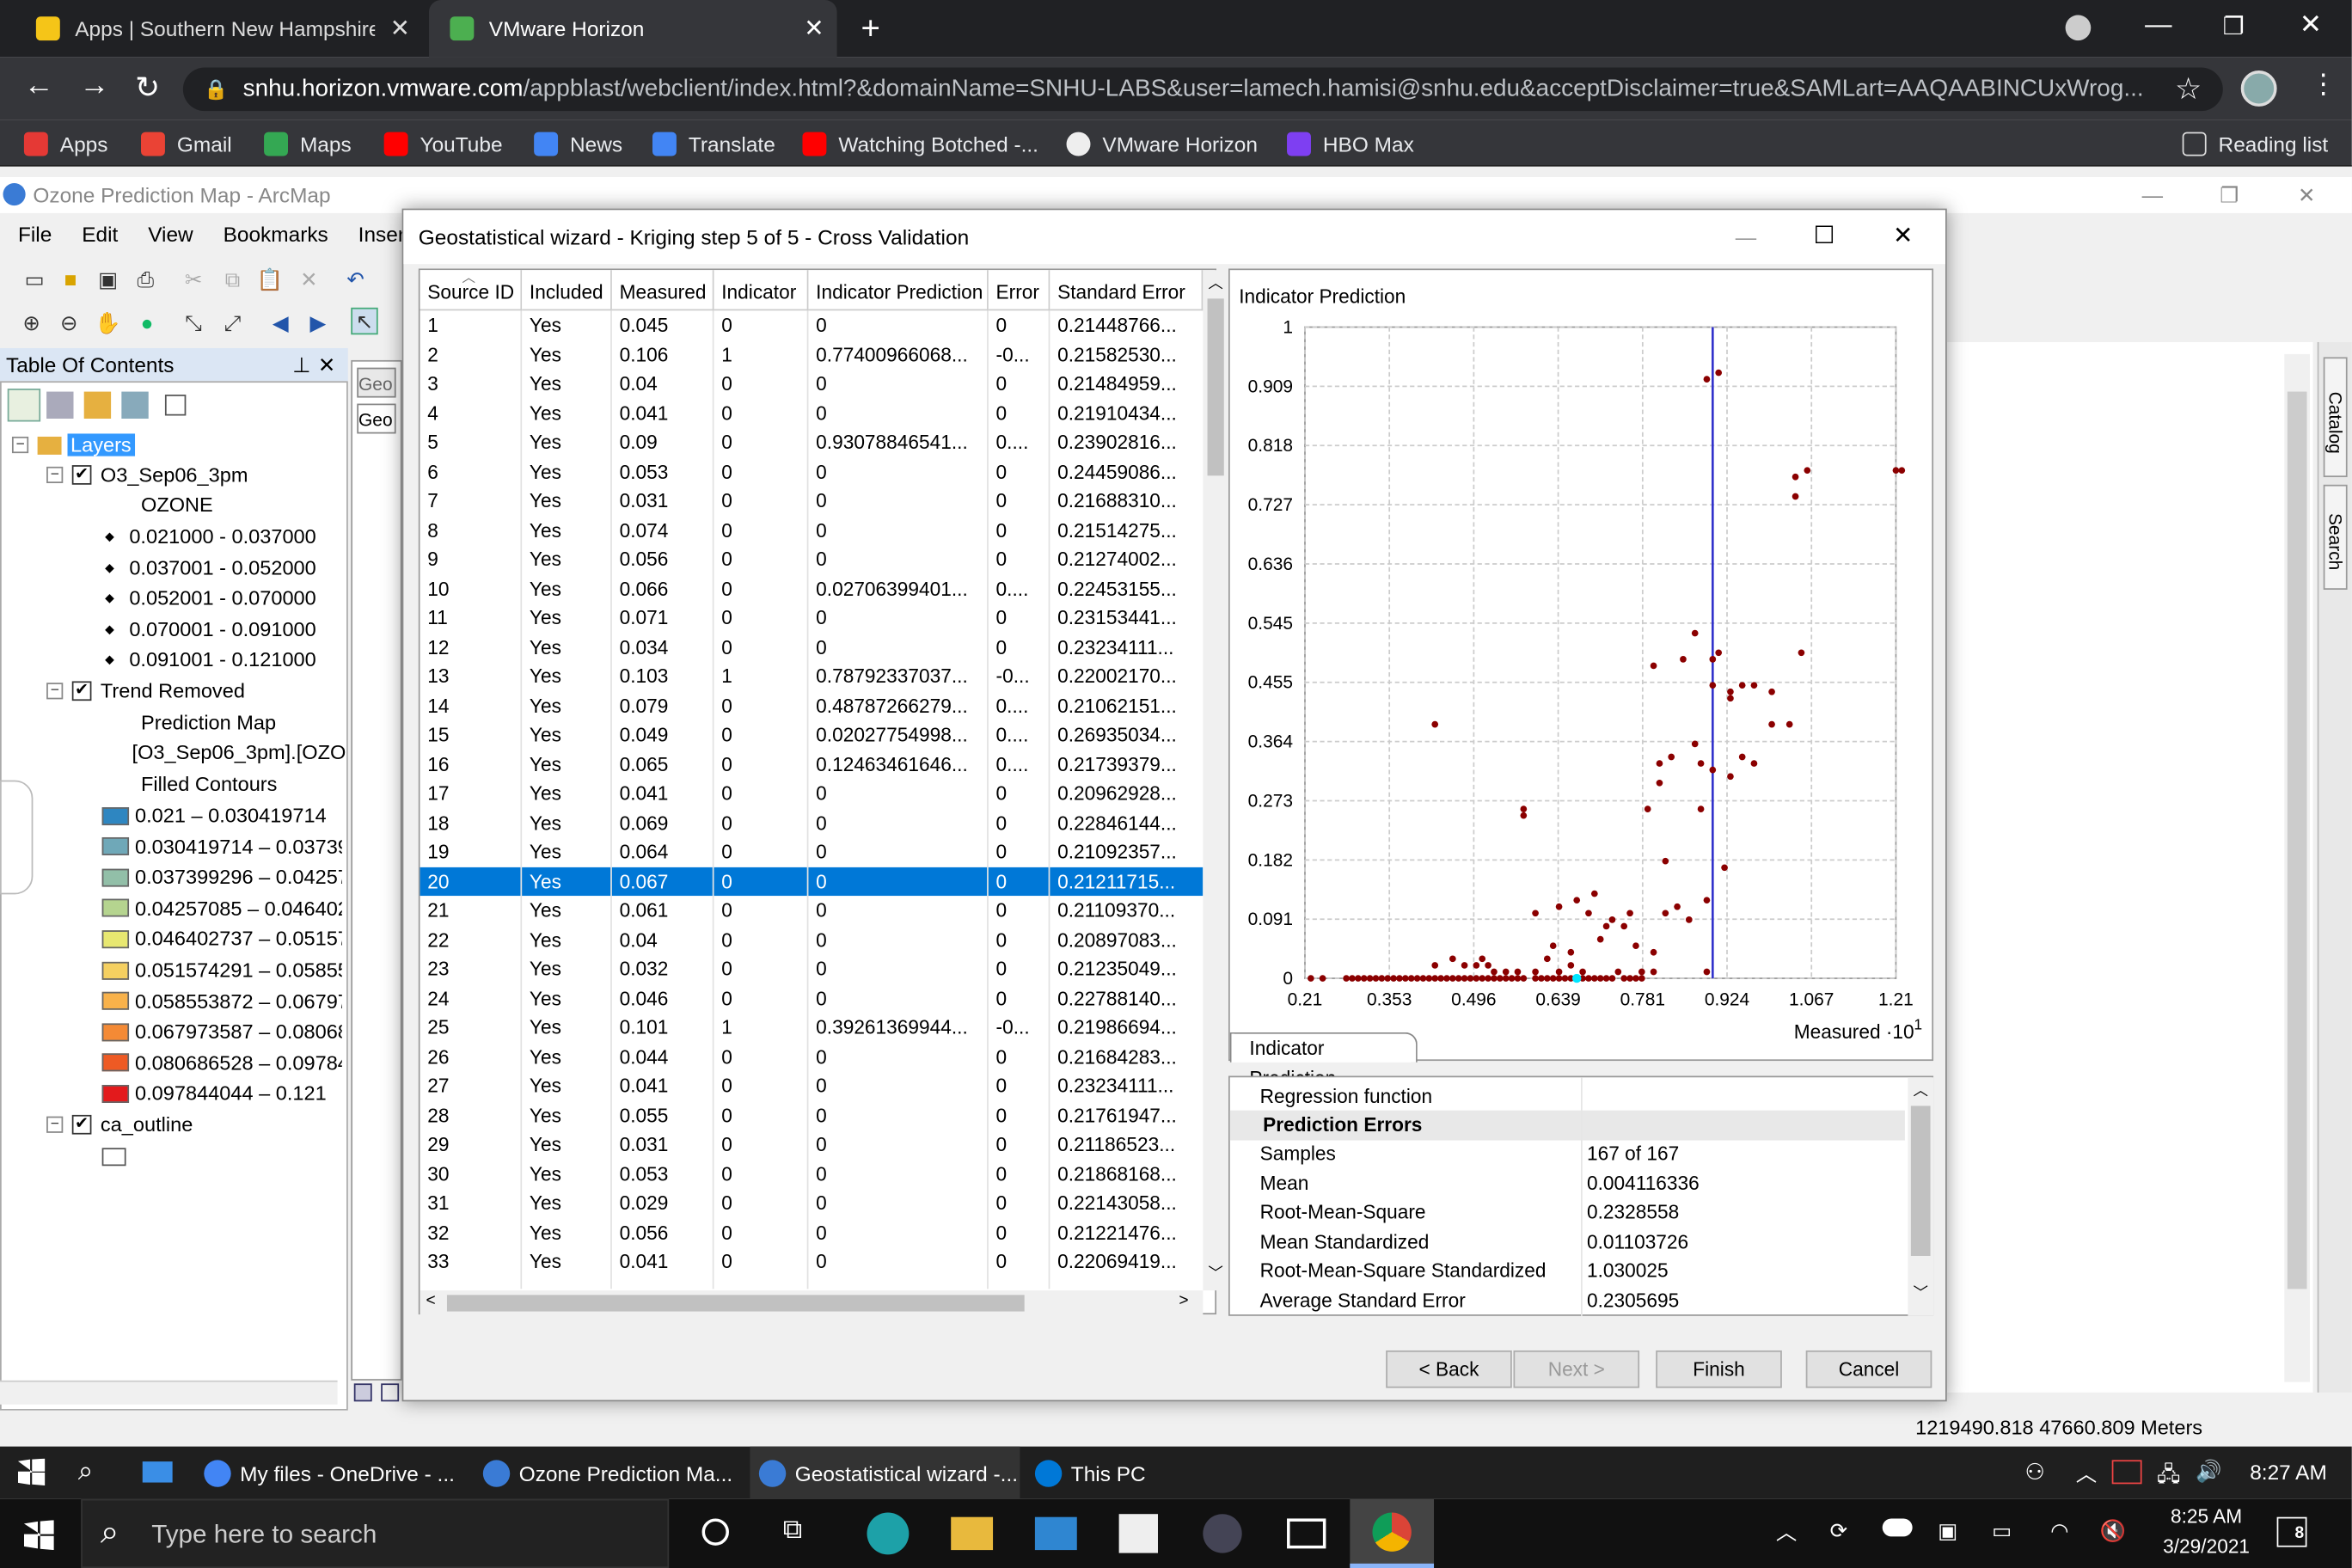  I want to click on finish-button: Finish, so click(1719, 1369).